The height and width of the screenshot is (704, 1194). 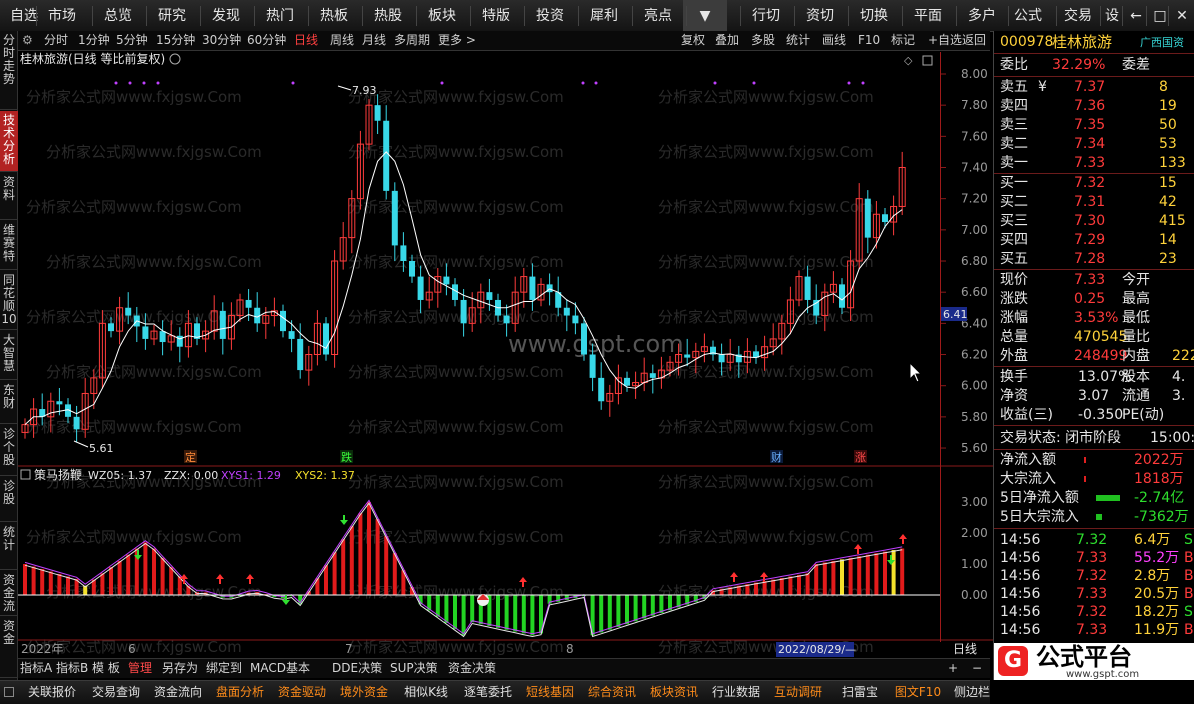 I want to click on event-label: 涨, so click(x=860, y=457).